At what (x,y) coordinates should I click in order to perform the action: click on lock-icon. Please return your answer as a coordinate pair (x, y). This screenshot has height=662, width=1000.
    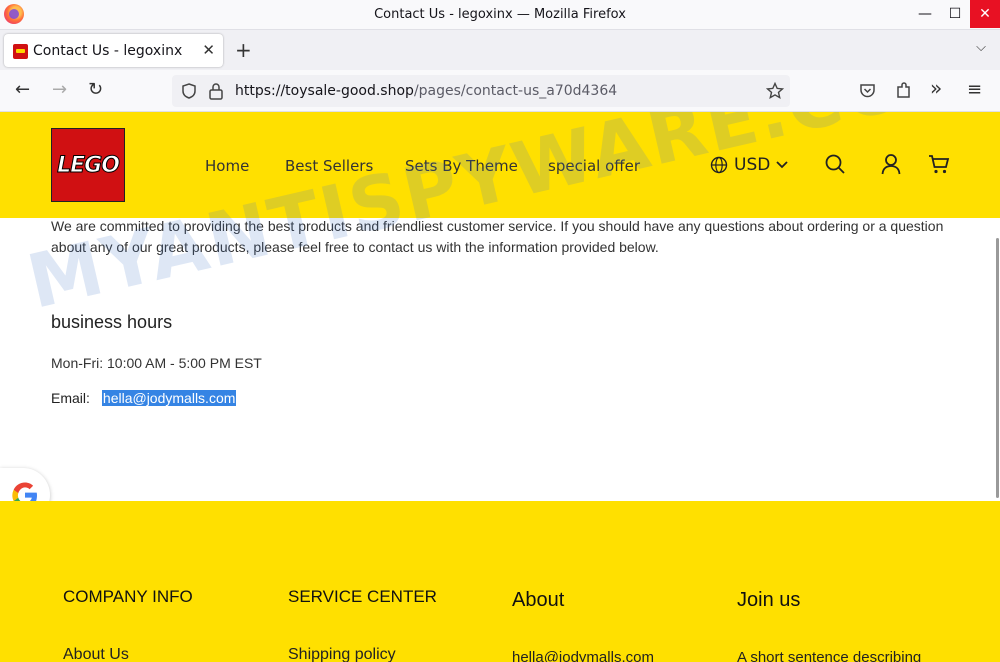
    Looking at the image, I should click on (216, 91).